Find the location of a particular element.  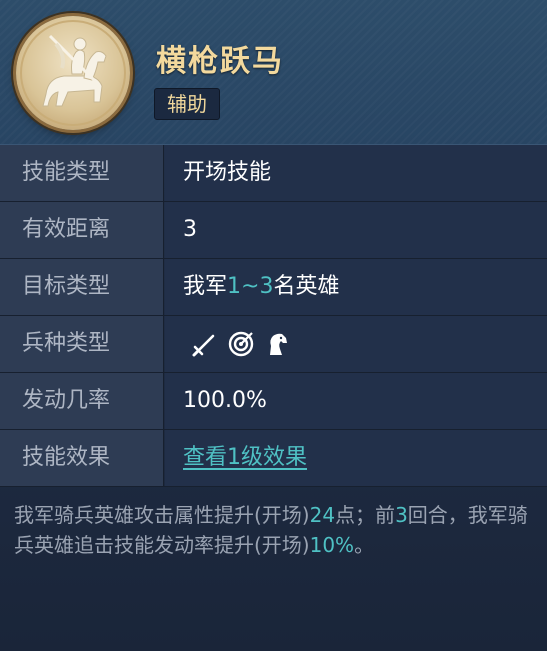

row-label: 目标类型 is located at coordinates (82, 287).